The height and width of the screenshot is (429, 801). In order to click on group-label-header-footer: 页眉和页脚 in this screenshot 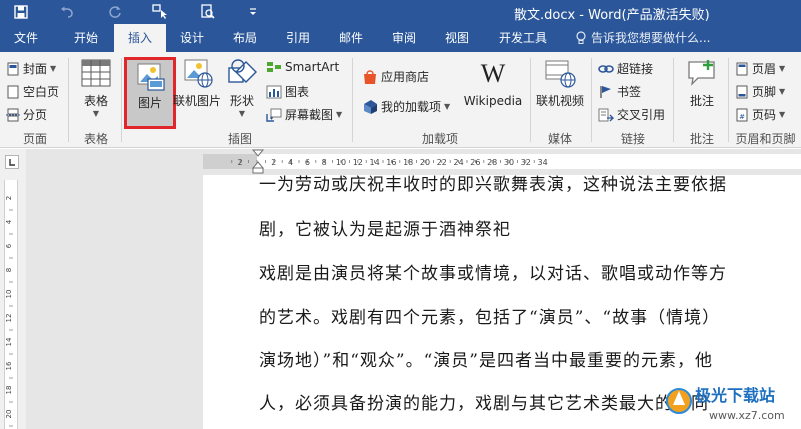, I will do `click(765, 139)`.